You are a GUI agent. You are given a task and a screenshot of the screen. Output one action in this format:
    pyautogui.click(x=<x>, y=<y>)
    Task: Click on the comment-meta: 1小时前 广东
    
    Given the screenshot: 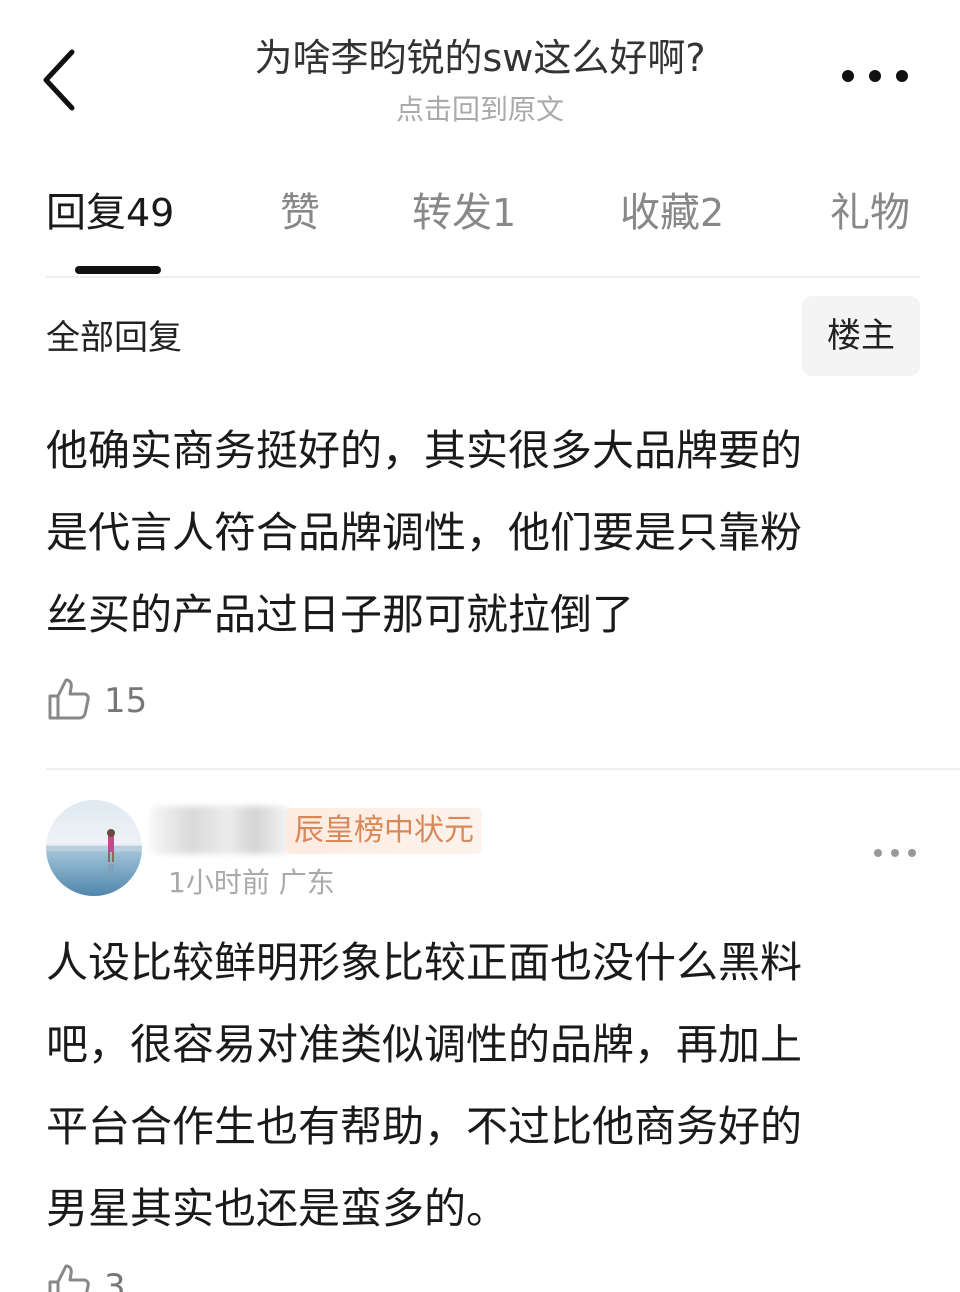 What is the action you would take?
    pyautogui.click(x=251, y=882)
    